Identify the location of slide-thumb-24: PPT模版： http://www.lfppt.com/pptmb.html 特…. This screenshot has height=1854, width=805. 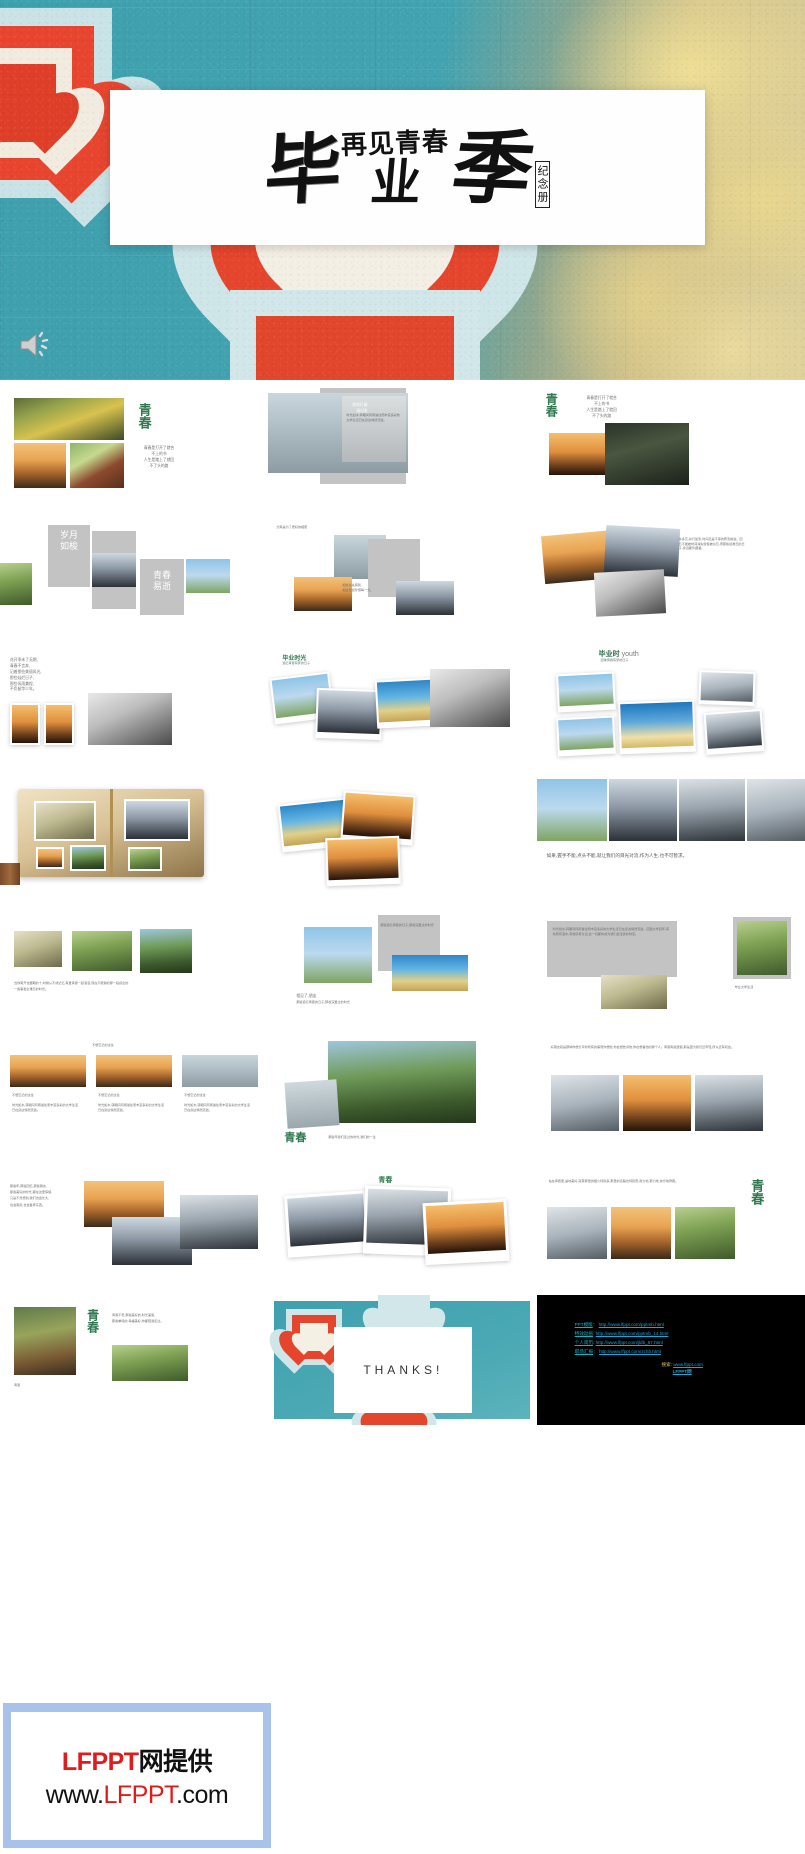
(670, 1360).